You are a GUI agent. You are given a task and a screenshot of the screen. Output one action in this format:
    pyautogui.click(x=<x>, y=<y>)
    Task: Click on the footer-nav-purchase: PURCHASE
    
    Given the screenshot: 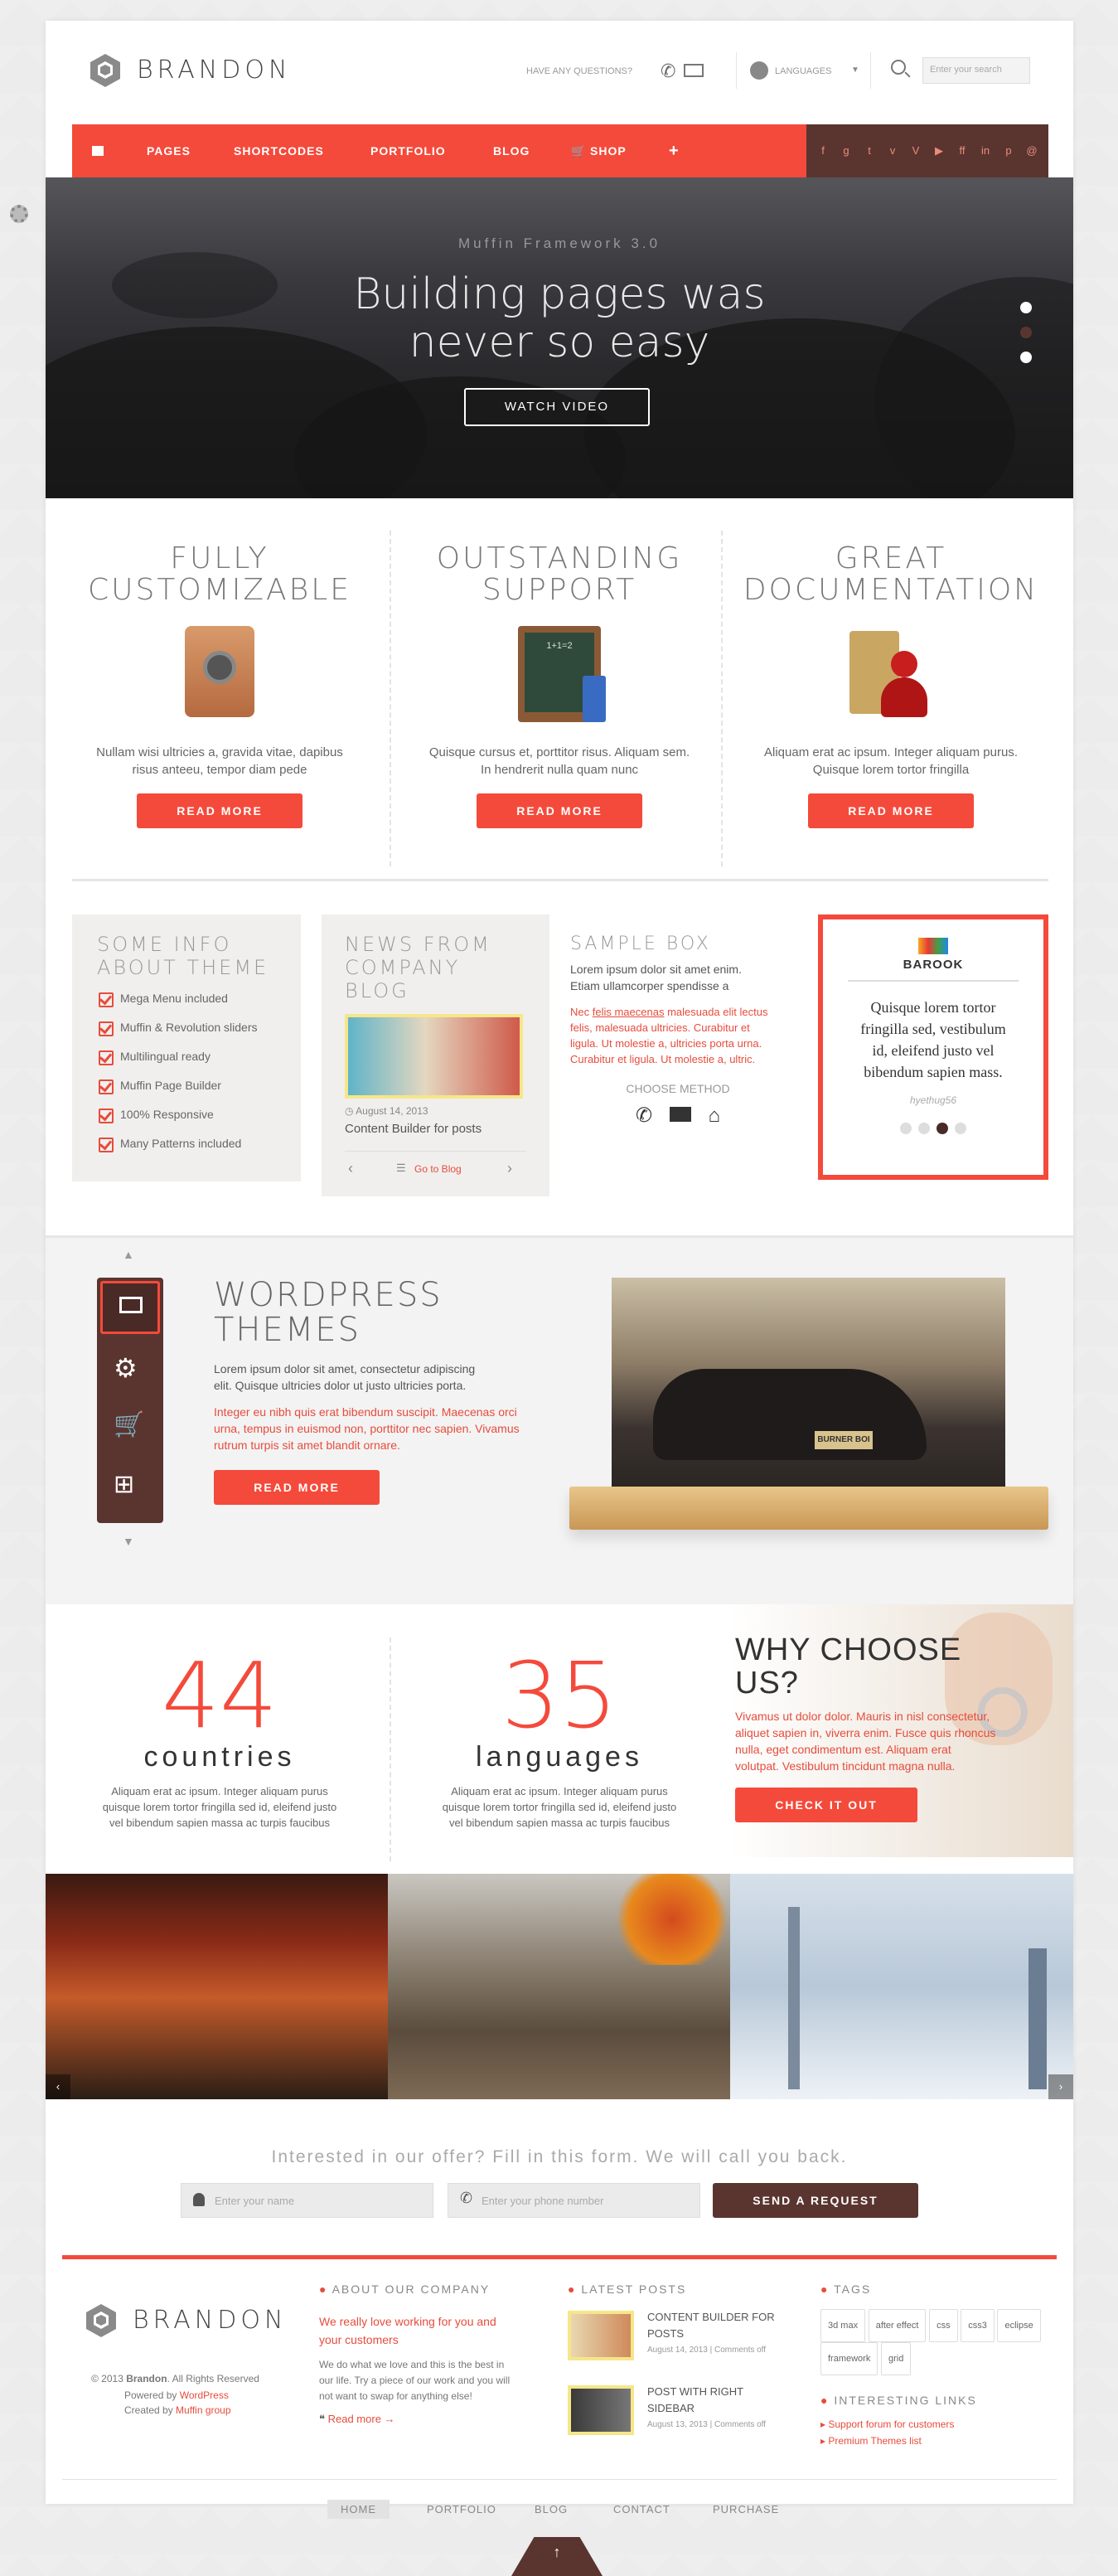 What is the action you would take?
    pyautogui.click(x=746, y=2509)
    